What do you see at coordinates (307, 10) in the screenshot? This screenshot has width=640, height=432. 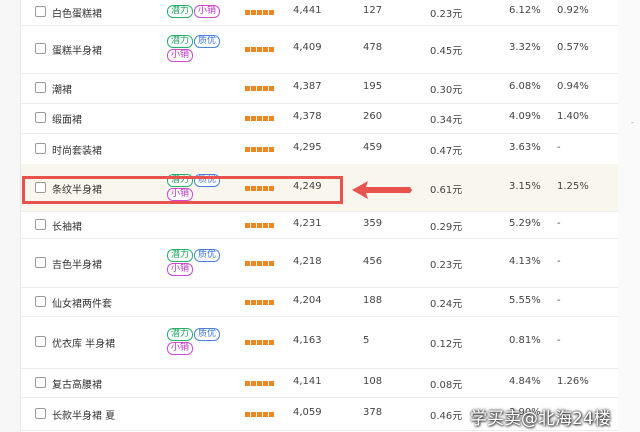 I see `search-volume-cell: 4,441` at bounding box center [307, 10].